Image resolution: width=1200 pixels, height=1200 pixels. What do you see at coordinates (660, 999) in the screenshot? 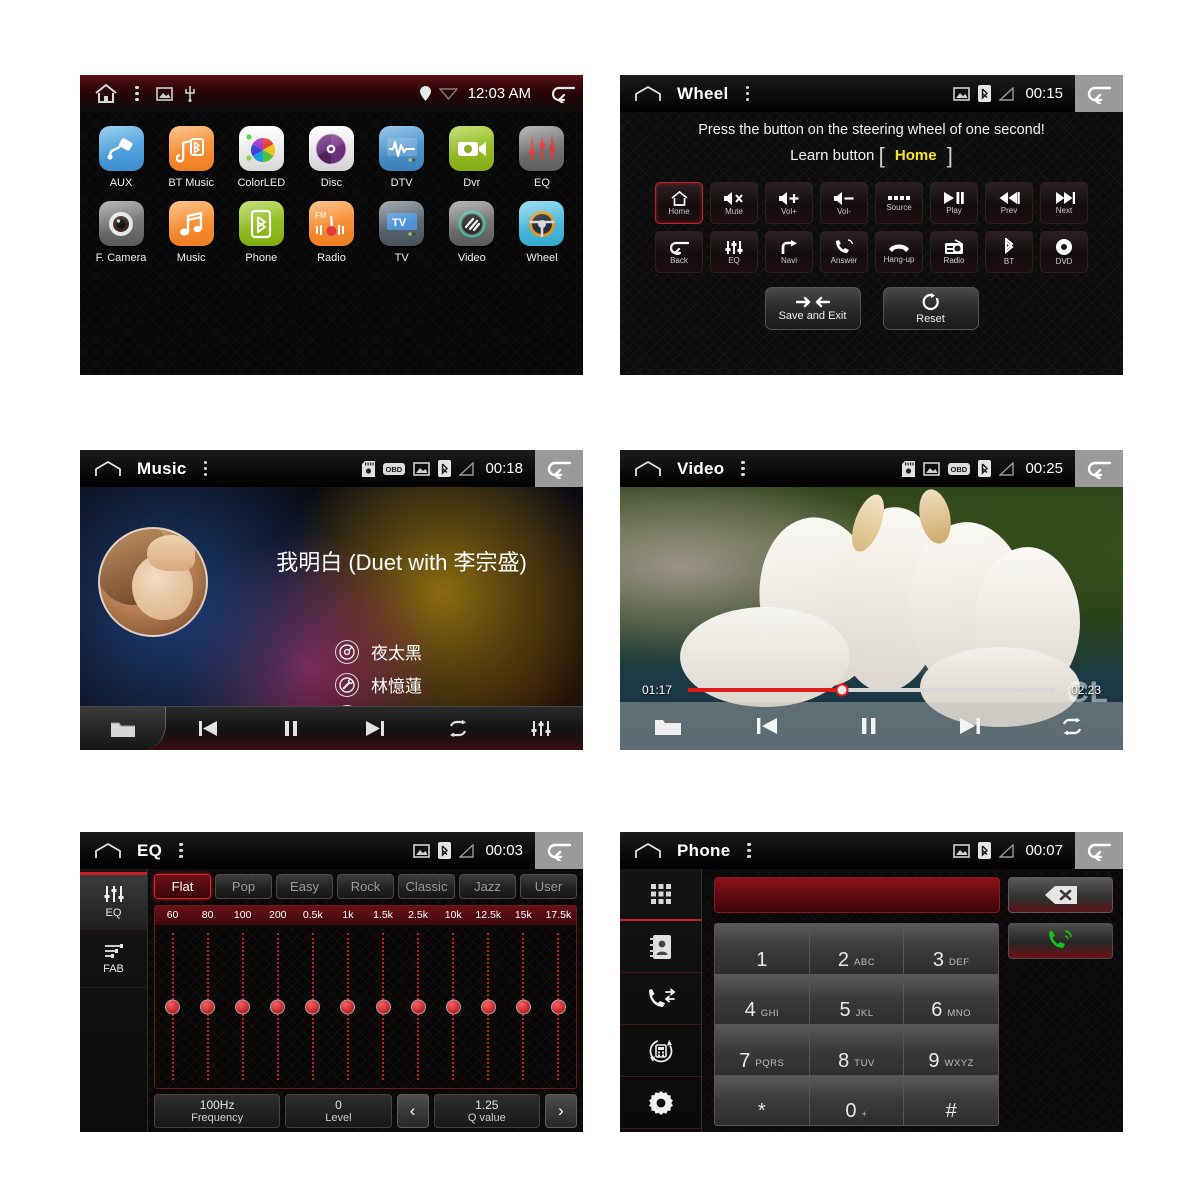
I see `phone-tab-call-log` at bounding box center [660, 999].